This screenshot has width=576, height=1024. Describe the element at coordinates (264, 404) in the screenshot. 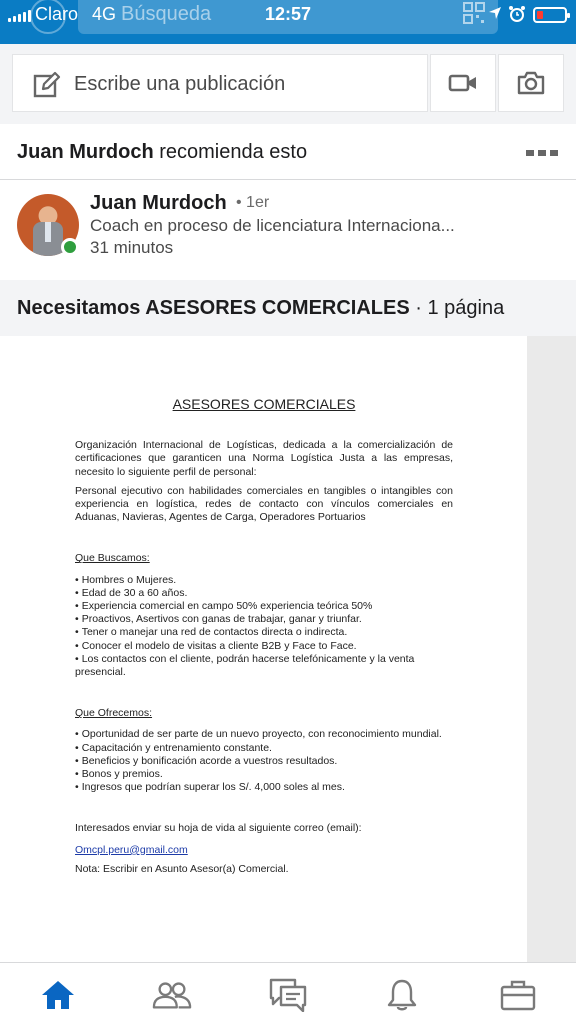

I see `doc-heading: ASESORES COMERCIALES` at that location.